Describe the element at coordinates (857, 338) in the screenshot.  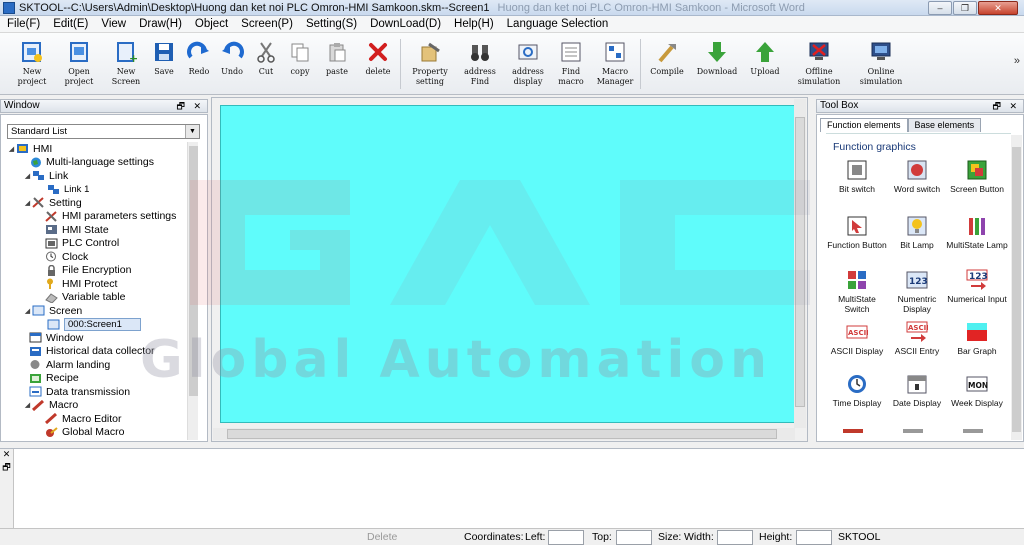
I see `tool-ascii-display: ASCII ASCII Display` at that location.